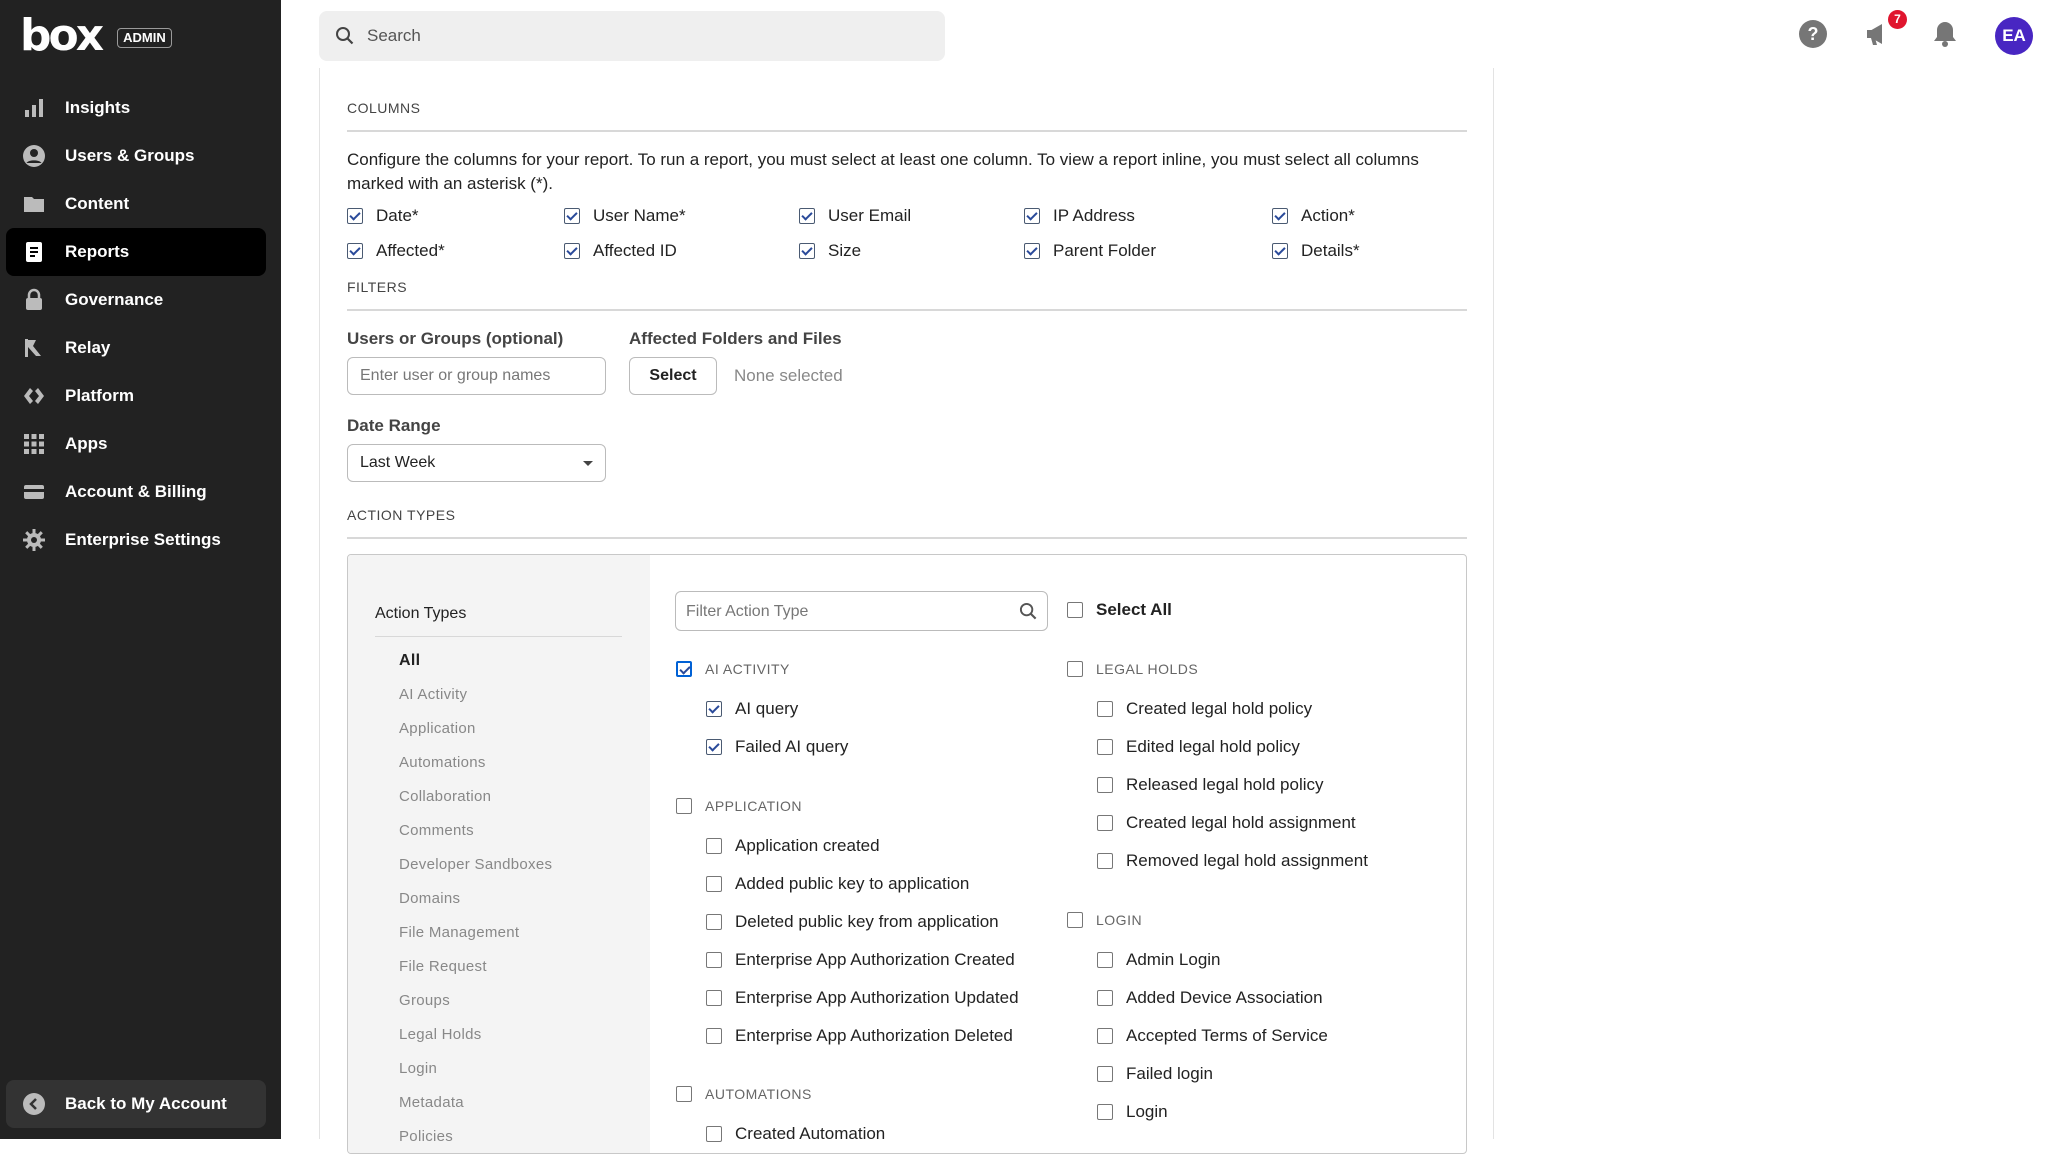  I want to click on action-item-checkbox: Added Device Association, so click(1210, 998).